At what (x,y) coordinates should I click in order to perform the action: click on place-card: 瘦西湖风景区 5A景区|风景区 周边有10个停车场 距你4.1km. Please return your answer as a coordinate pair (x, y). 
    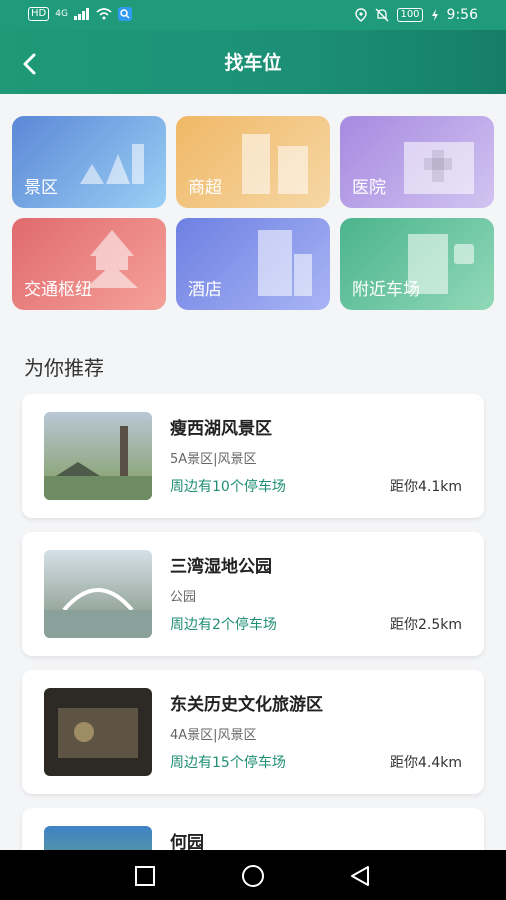
    Looking at the image, I should click on (253, 456).